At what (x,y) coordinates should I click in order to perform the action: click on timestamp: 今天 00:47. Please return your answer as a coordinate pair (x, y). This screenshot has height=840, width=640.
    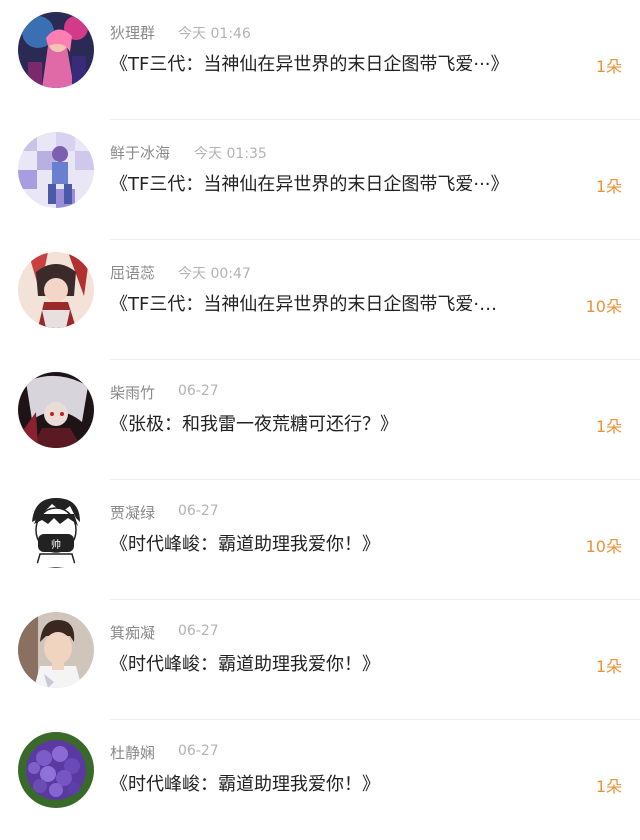
    Looking at the image, I should click on (214, 274).